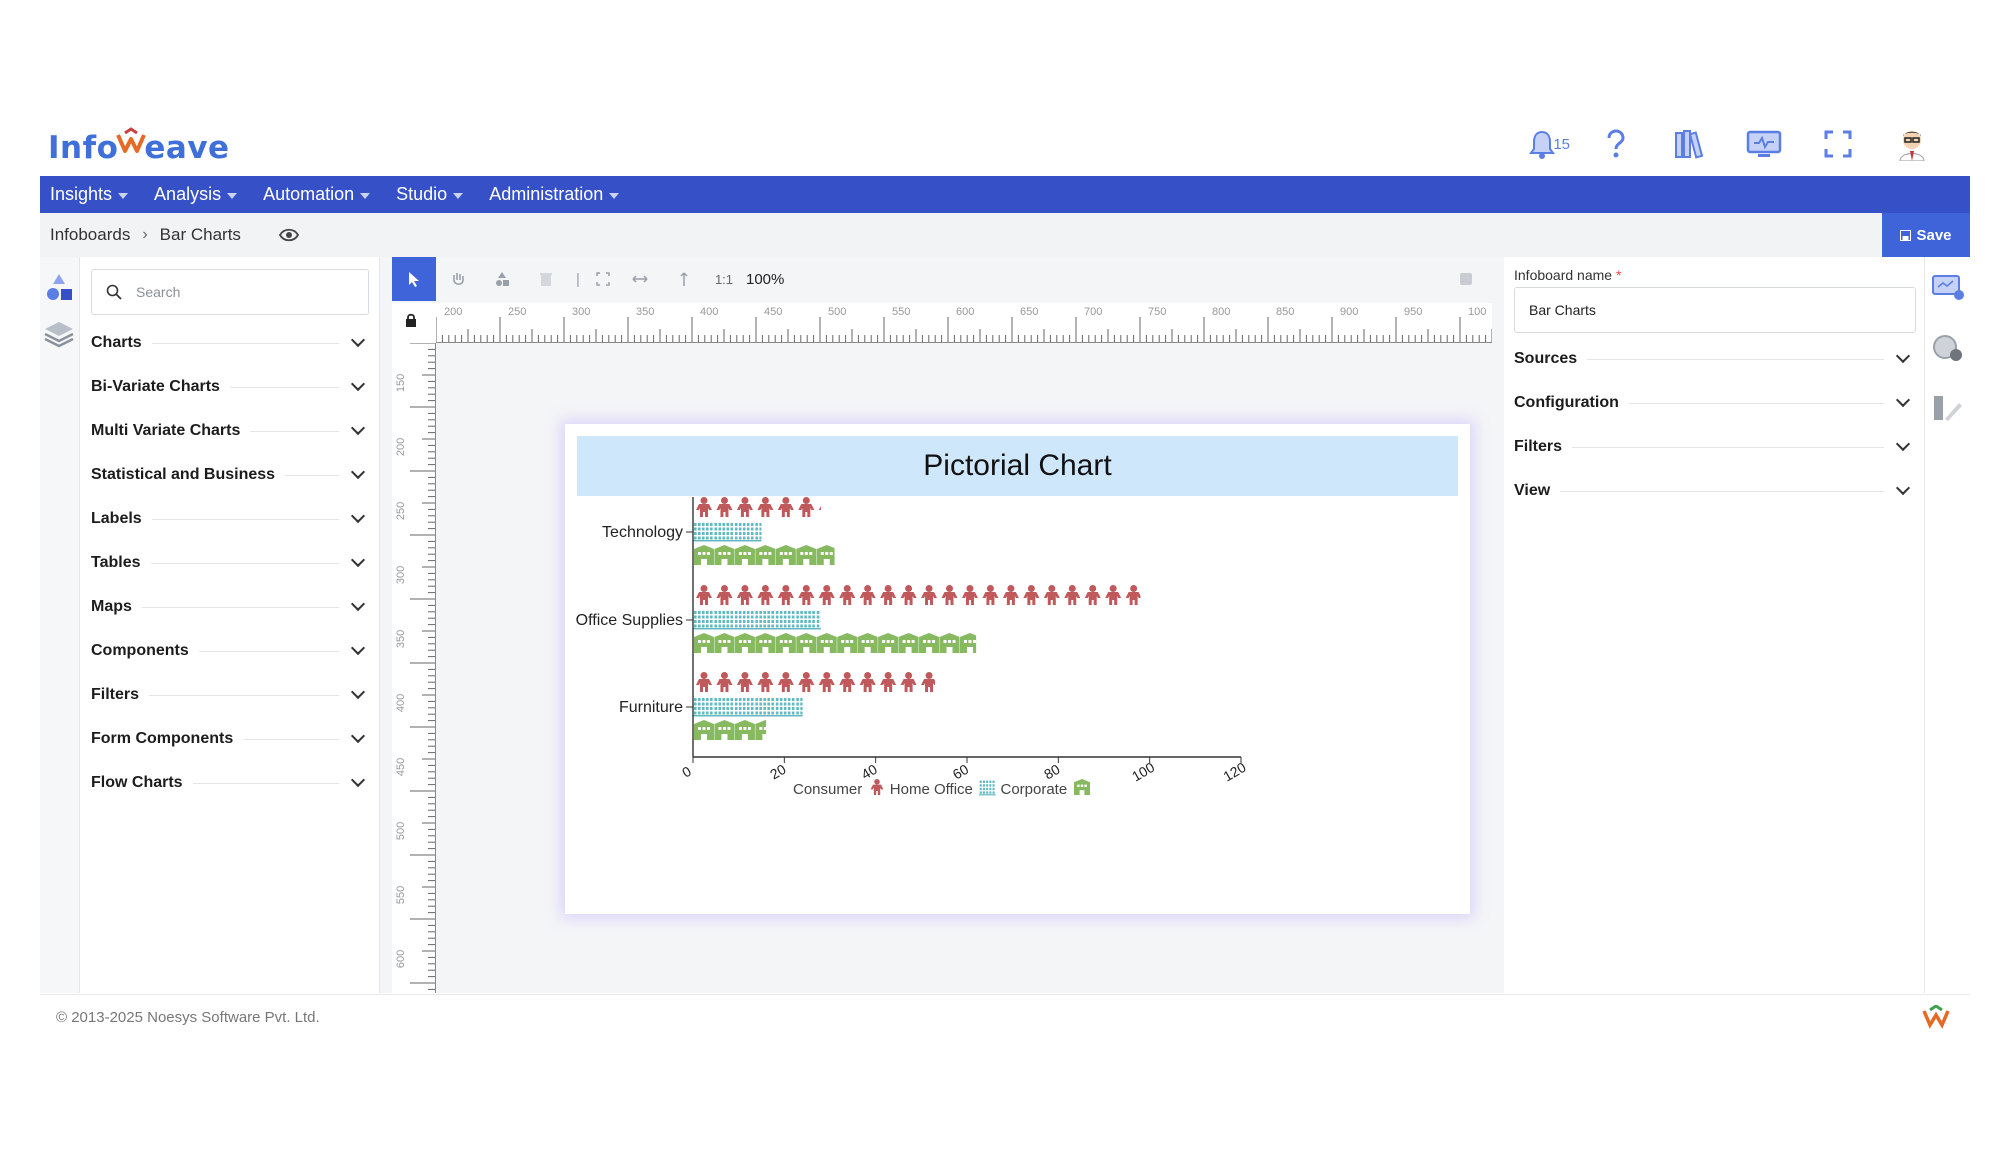 This screenshot has height=1160, width=2000. I want to click on category-statistical-business: Statistical and Business, so click(231, 475).